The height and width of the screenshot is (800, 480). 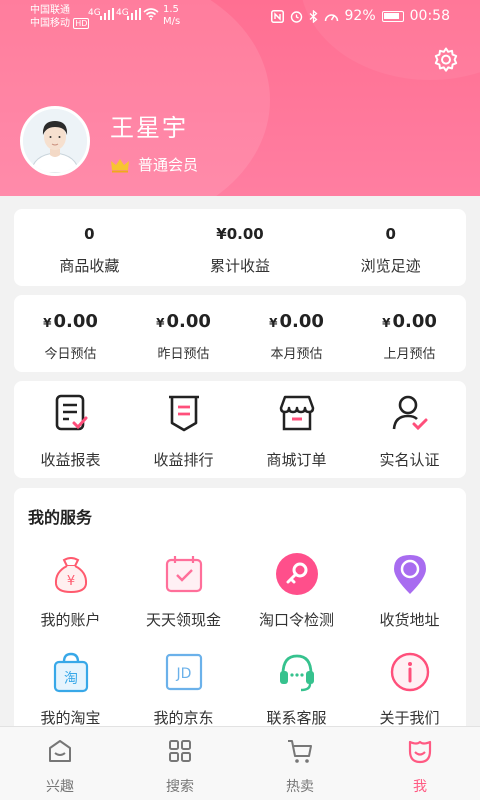 I want to click on estimate-label: 本月预估, so click(x=296, y=354).